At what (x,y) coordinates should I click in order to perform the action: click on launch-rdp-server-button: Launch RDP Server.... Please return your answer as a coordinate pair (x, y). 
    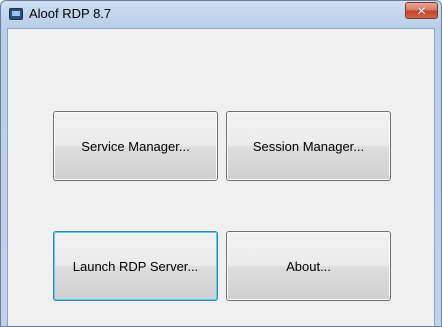
    Looking at the image, I should click on (135, 266).